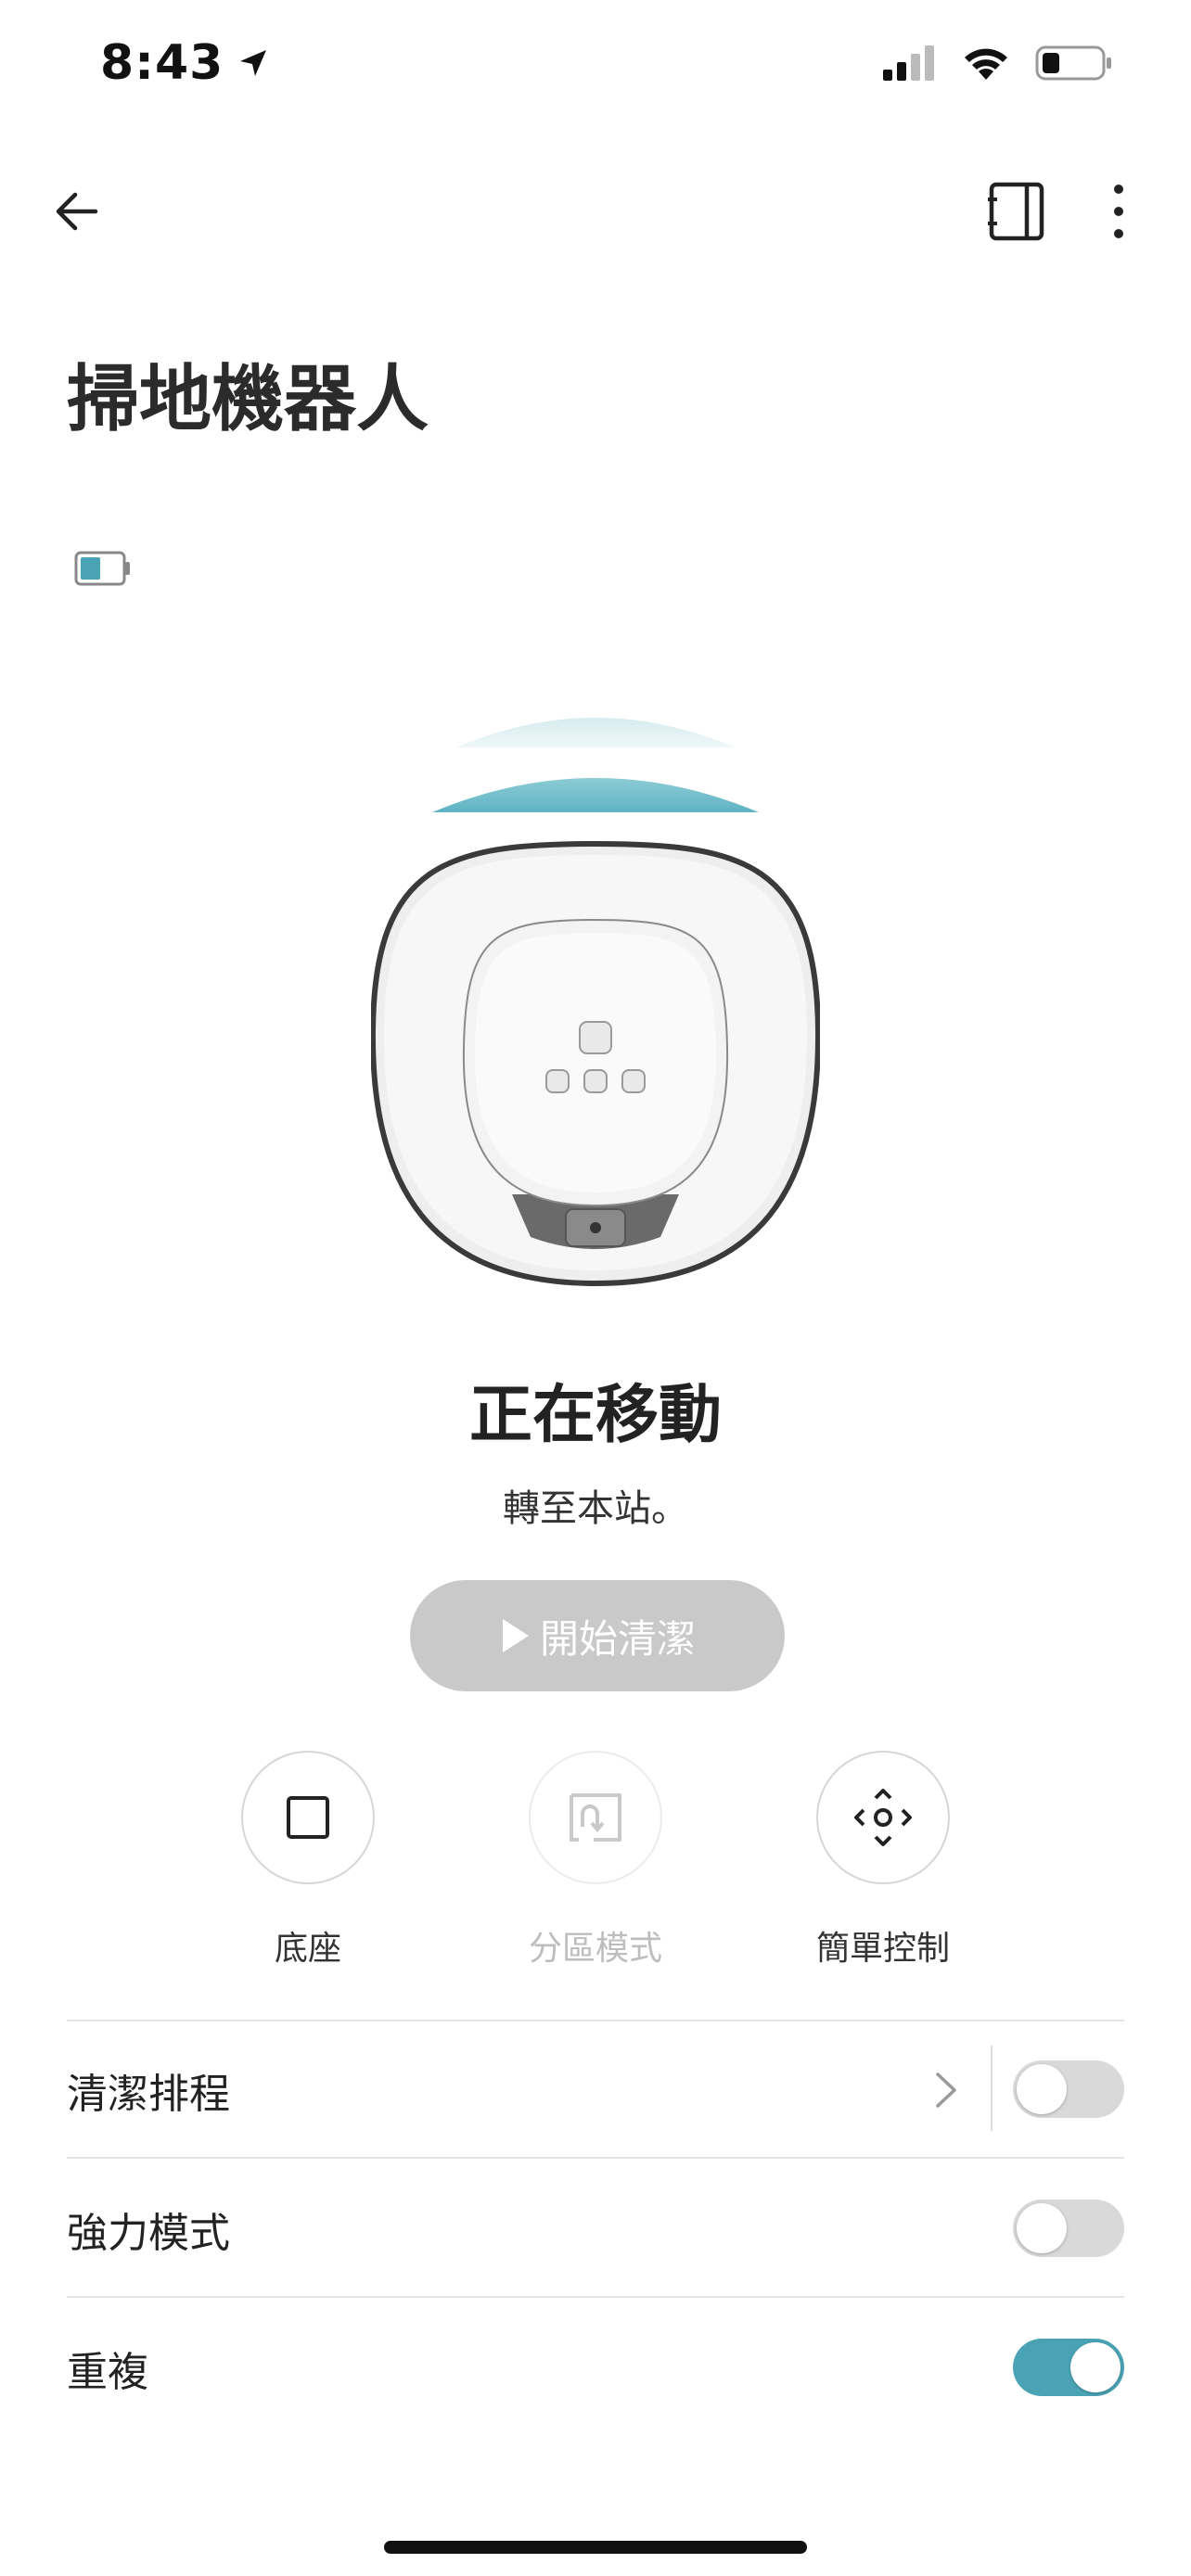  Describe the element at coordinates (148, 2094) in the screenshot. I see `setting-schedule-label: 清潔排程` at that location.